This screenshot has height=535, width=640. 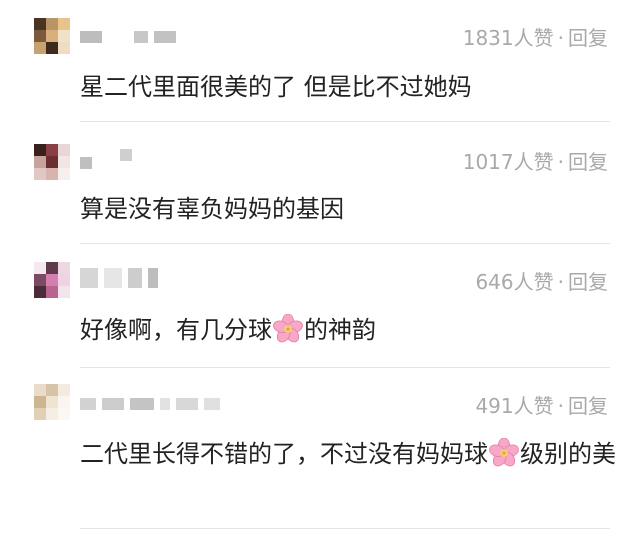 What do you see at coordinates (508, 162) in the screenshot?
I see `like-count: 1017人赞` at bounding box center [508, 162].